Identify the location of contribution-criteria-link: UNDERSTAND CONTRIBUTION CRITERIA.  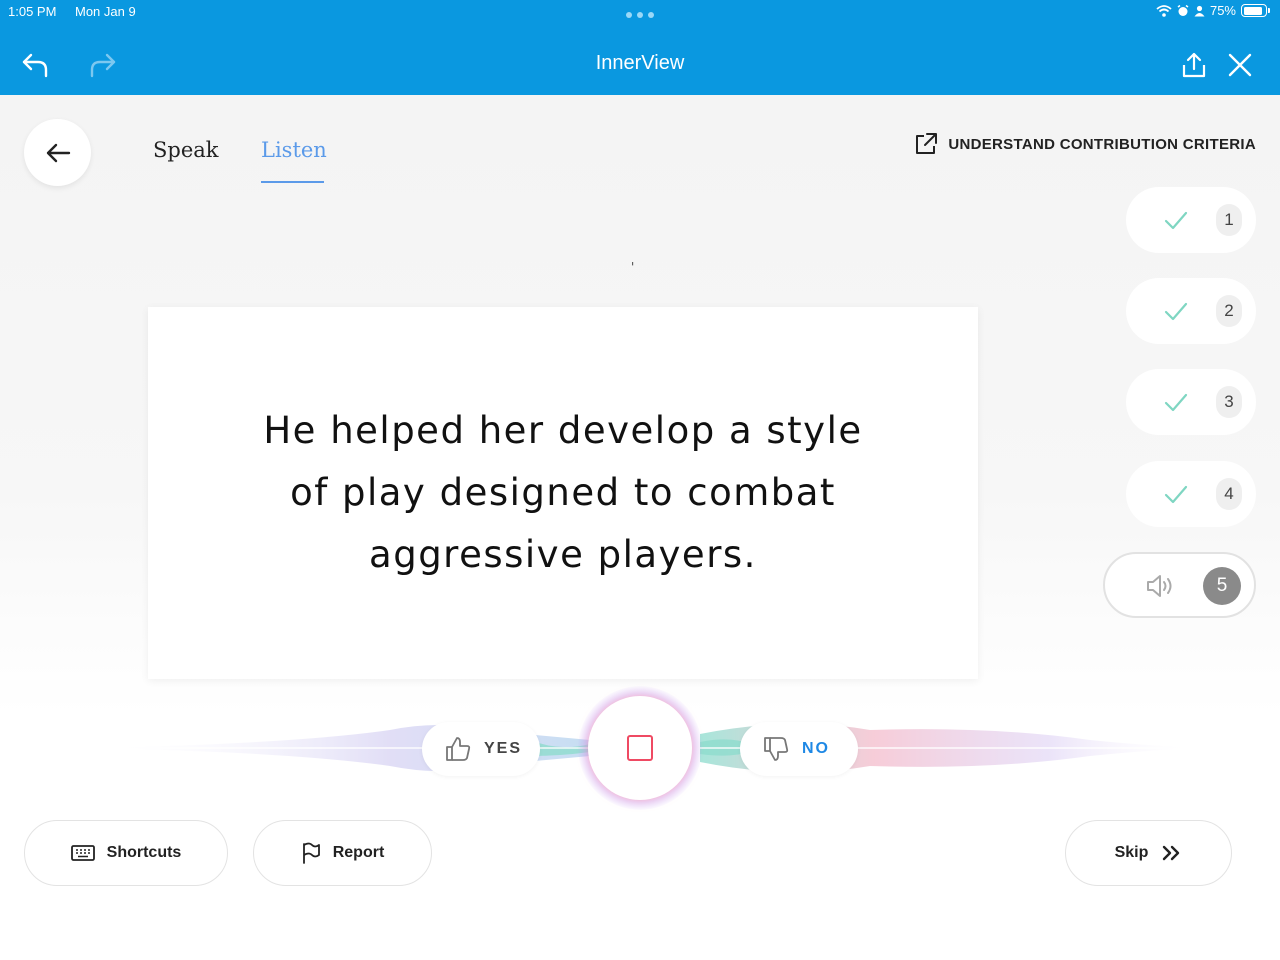
(1085, 144).